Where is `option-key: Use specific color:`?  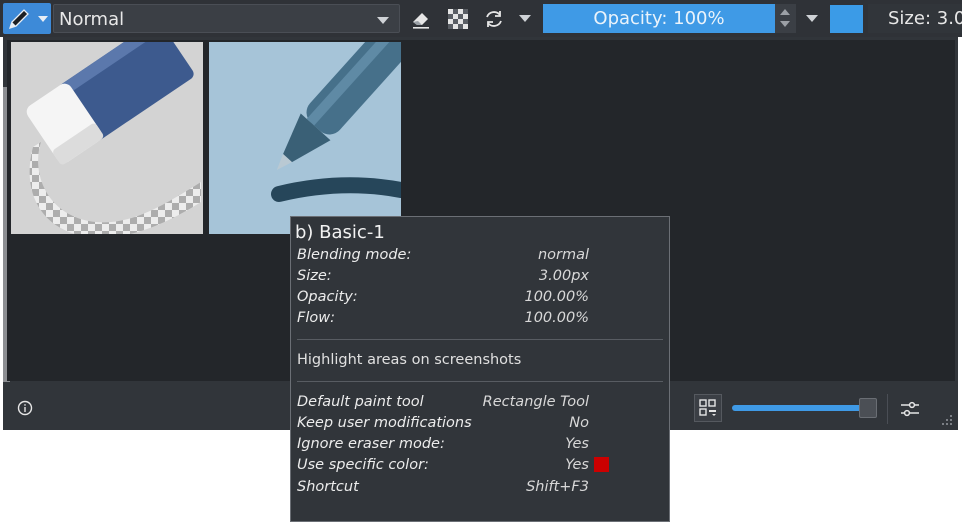 option-key: Use specific color: is located at coordinates (363, 465).